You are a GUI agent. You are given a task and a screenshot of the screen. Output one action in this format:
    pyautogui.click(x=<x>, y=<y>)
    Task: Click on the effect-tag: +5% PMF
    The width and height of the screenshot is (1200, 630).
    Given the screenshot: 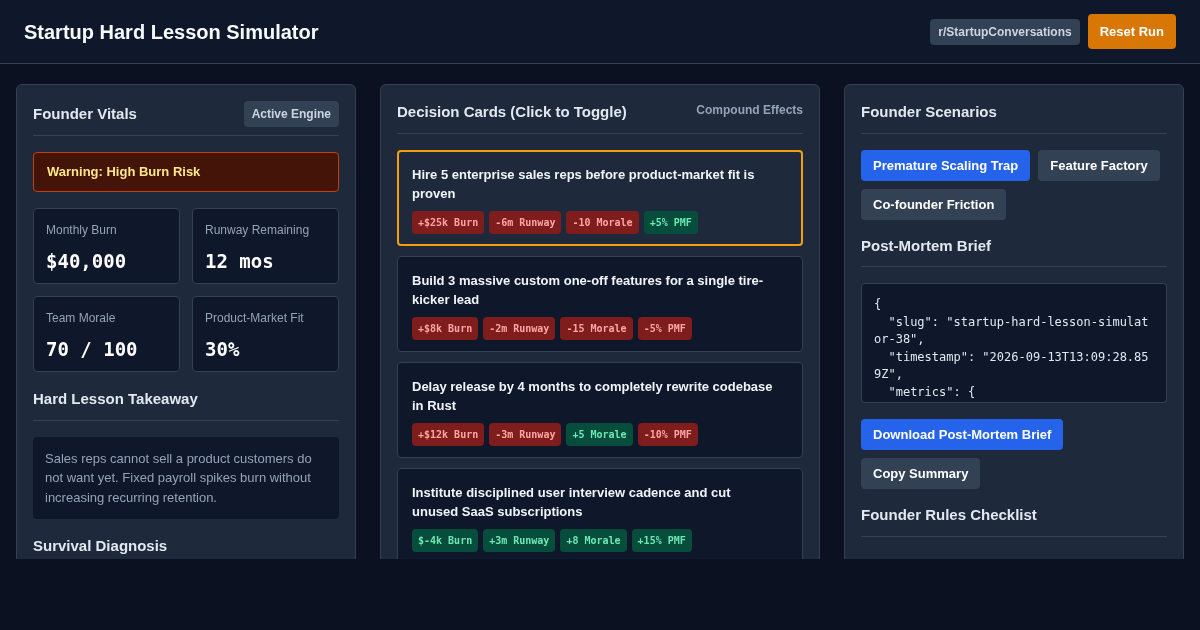 What is the action you would take?
    pyautogui.click(x=670, y=222)
    